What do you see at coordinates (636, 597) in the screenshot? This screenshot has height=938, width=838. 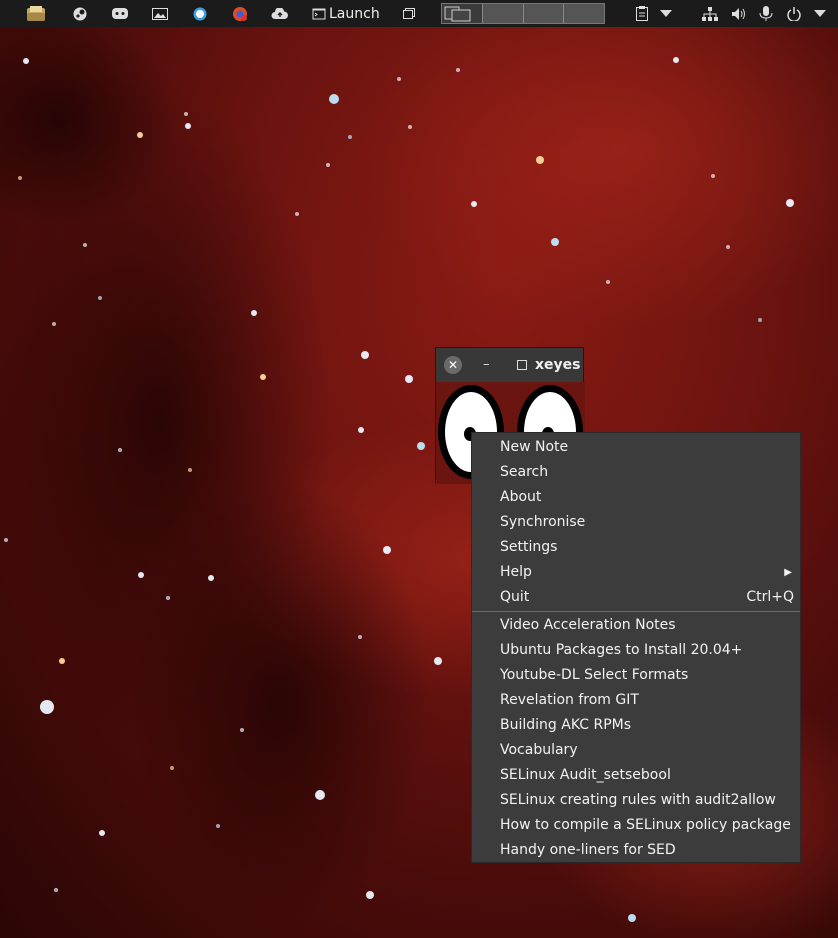 I see `menu-item-quit: Quit Ctrl+Q` at bounding box center [636, 597].